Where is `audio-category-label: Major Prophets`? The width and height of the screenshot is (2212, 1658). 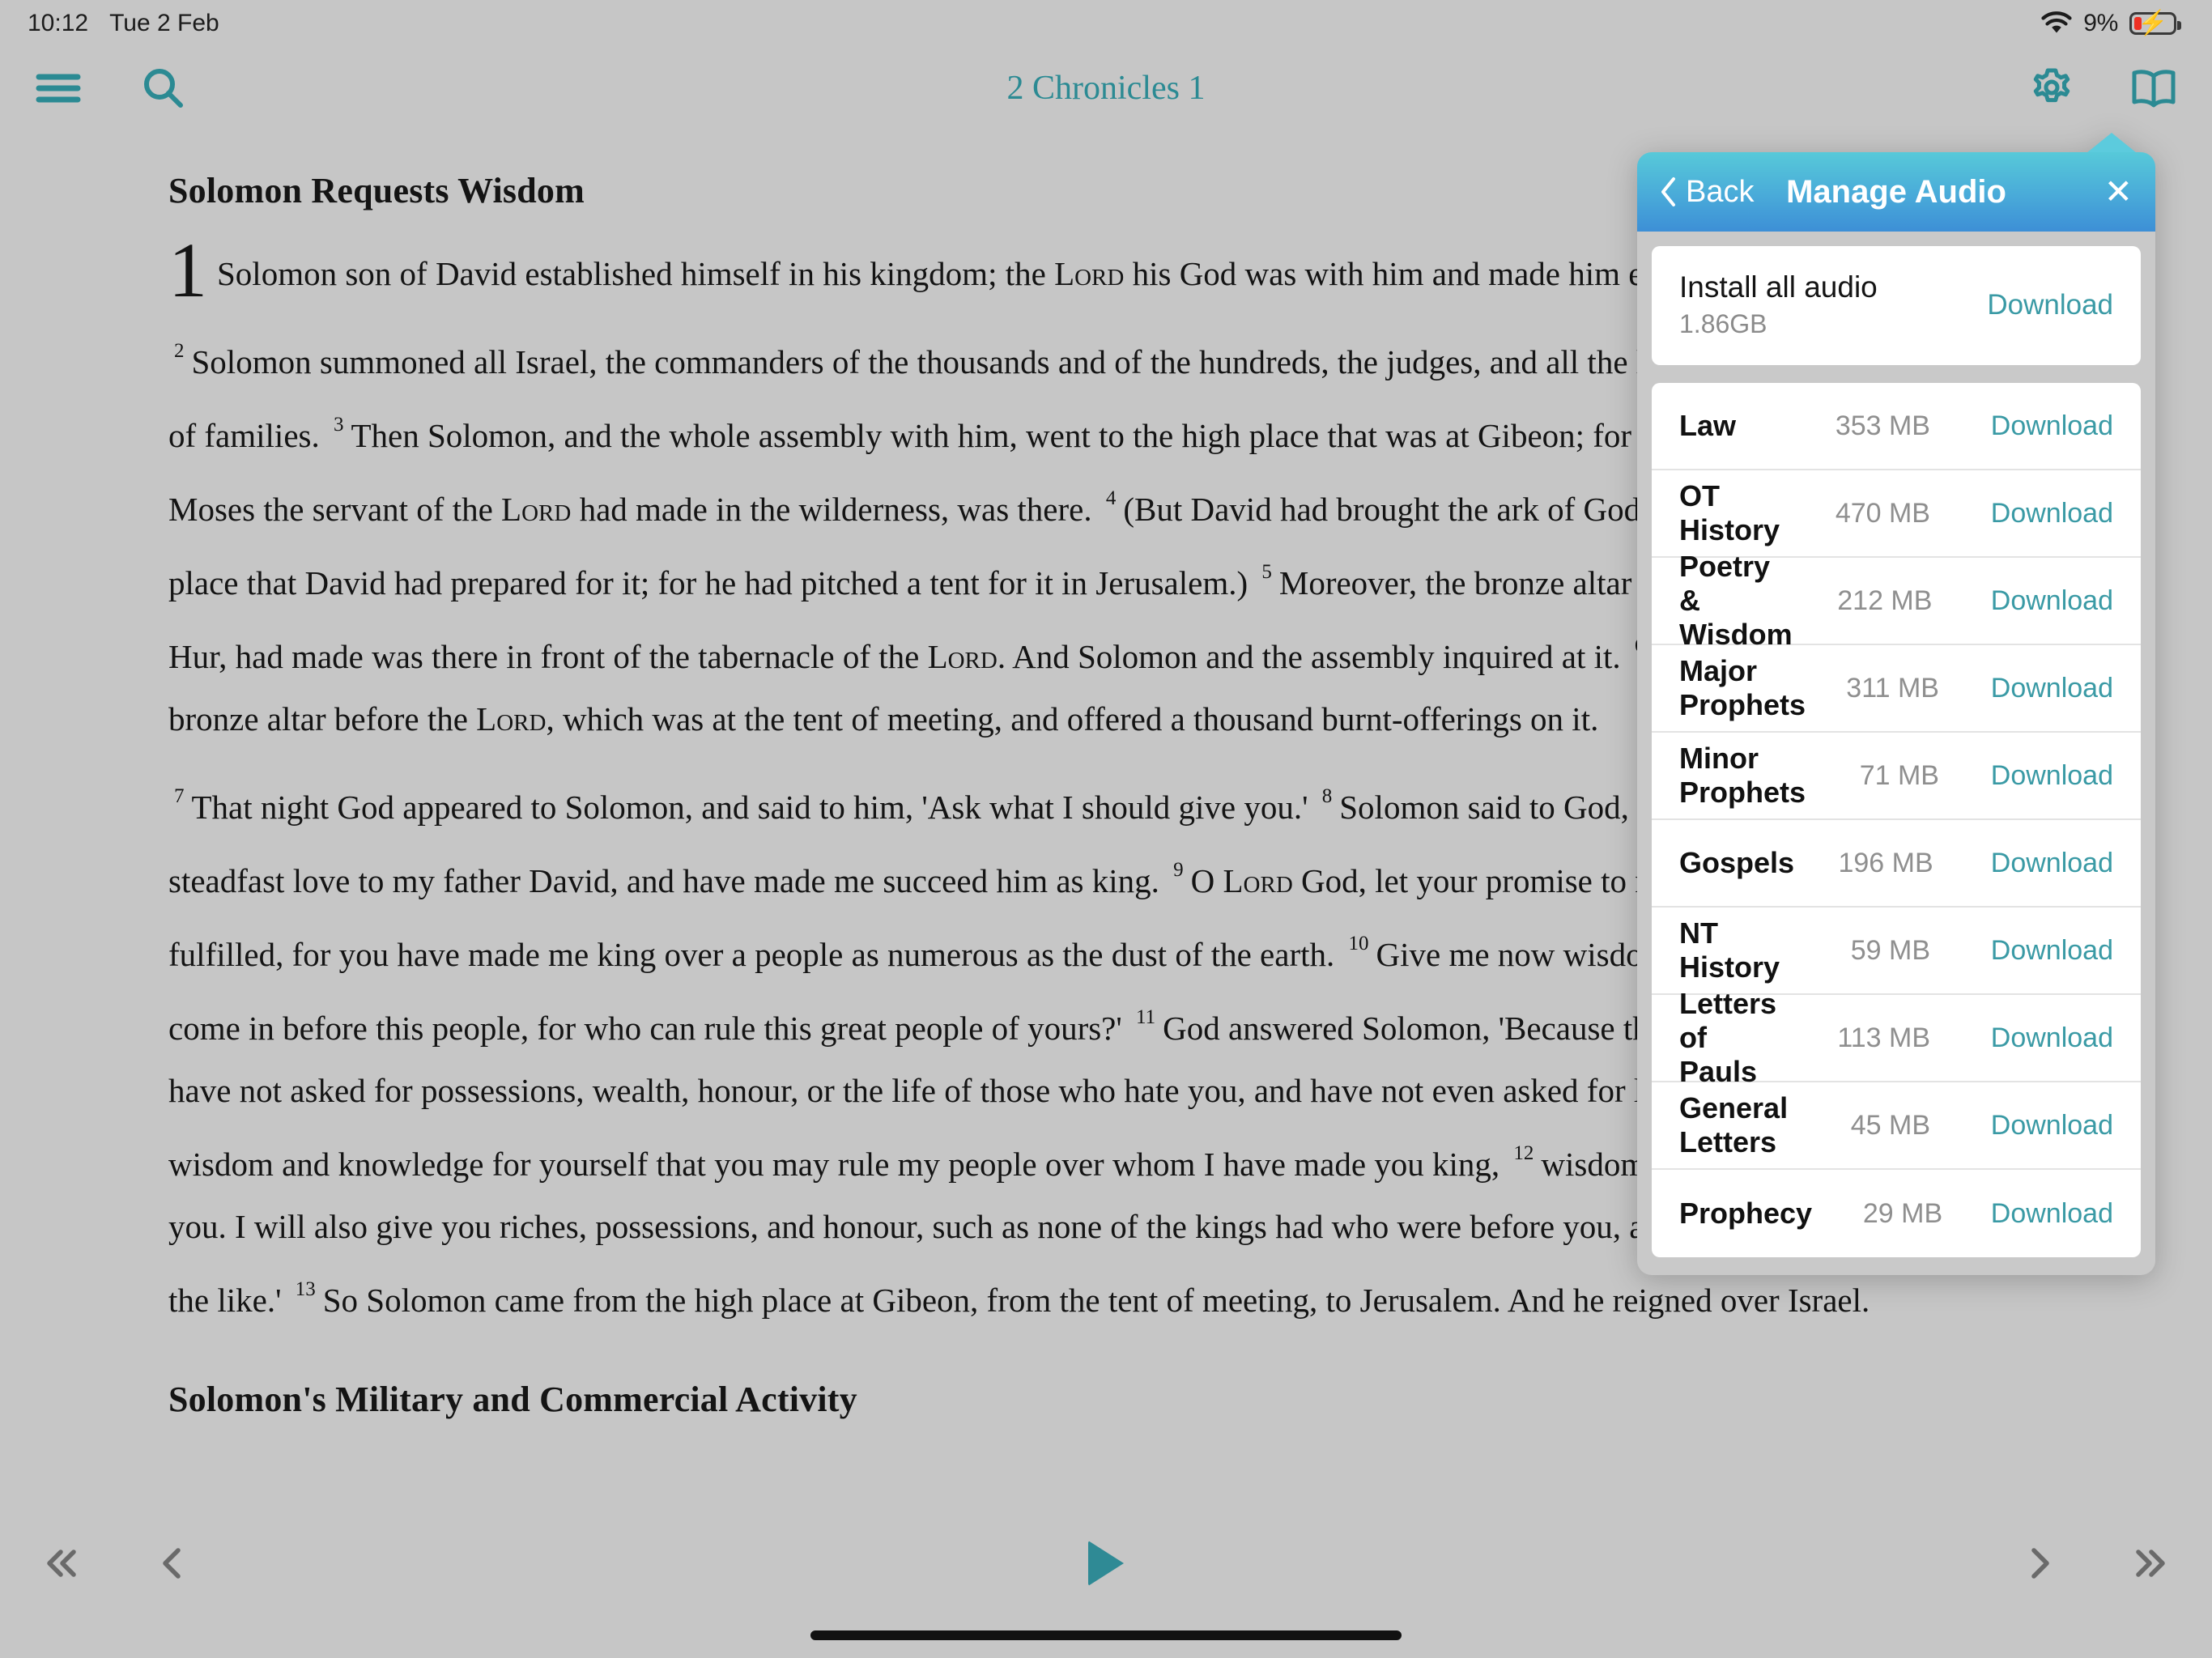 audio-category-label: Major Prophets is located at coordinates (1743, 687).